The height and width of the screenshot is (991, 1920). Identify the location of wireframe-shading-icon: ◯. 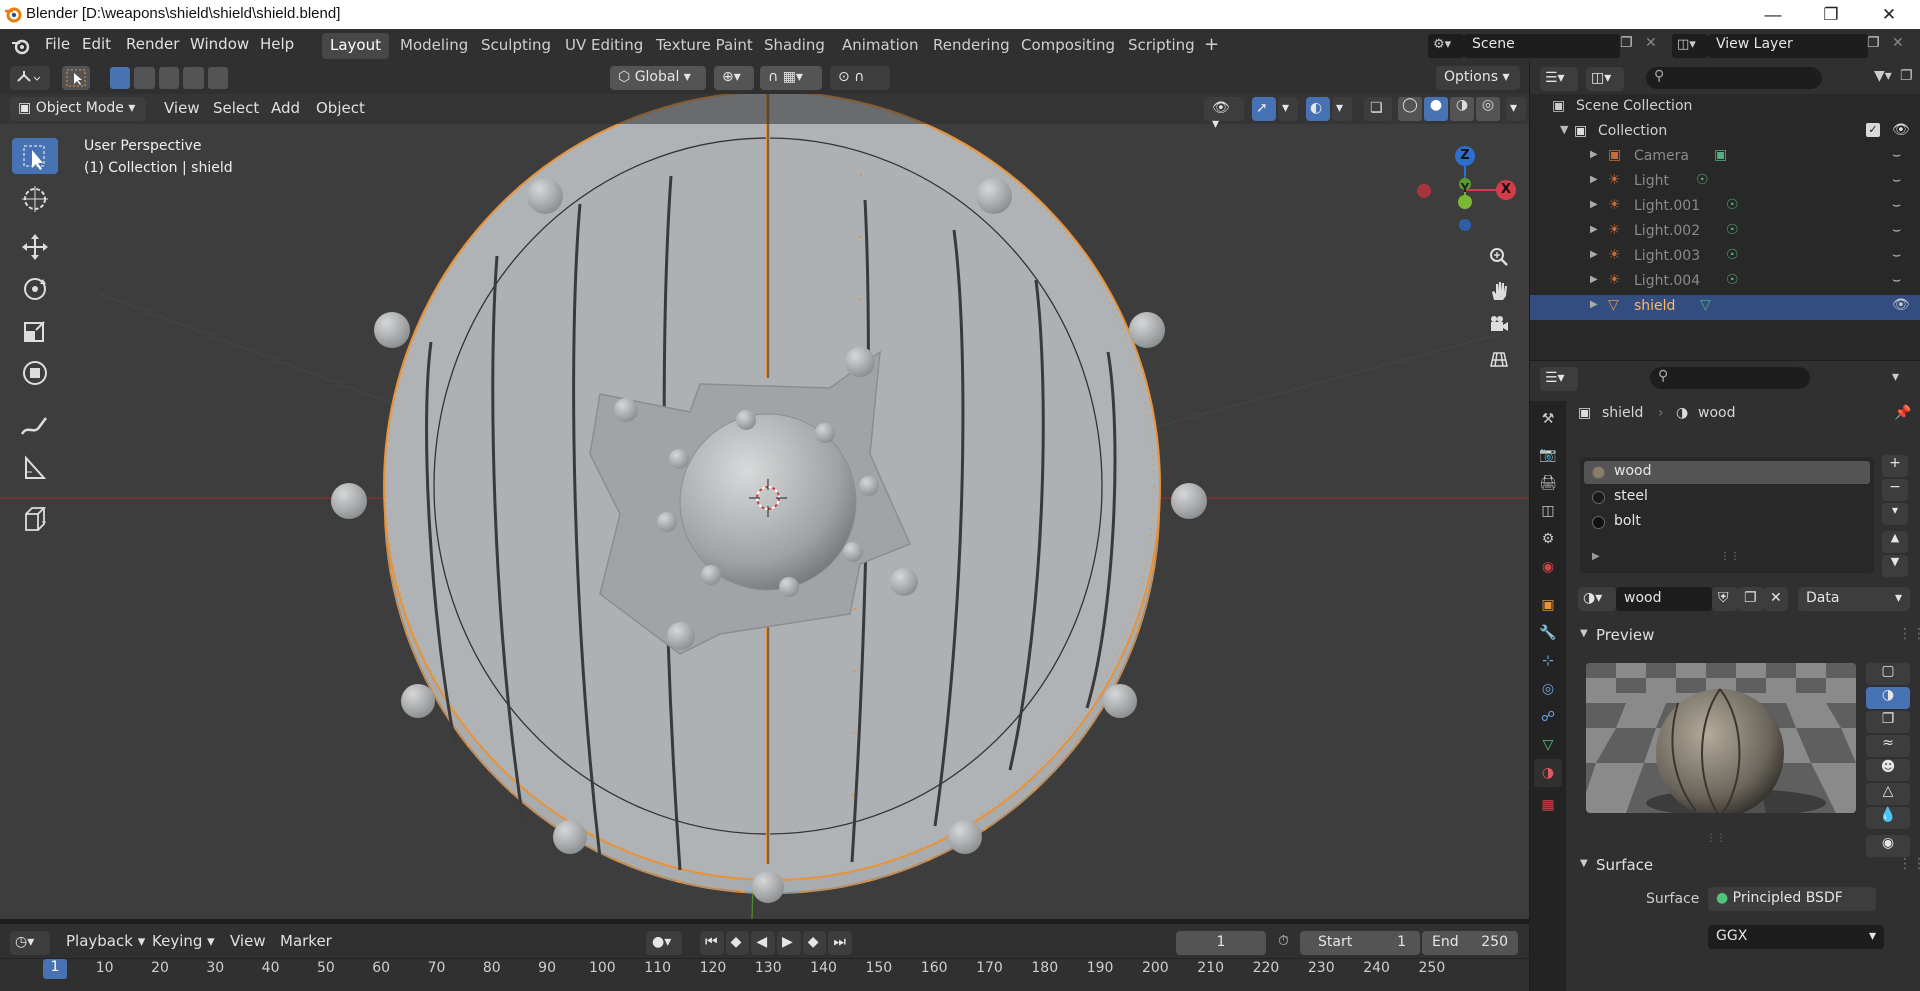
(1410, 109).